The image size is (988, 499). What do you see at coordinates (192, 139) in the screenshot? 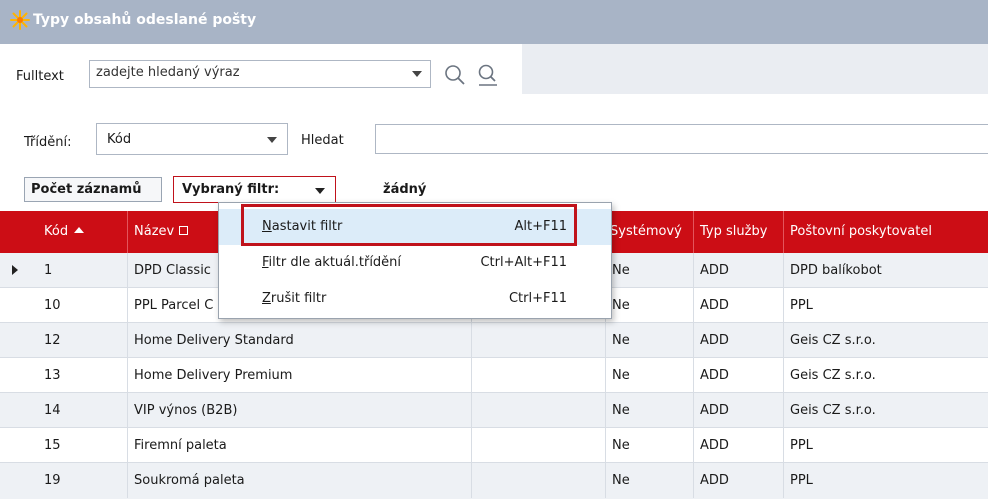
I see `sort-select: Kód` at bounding box center [192, 139].